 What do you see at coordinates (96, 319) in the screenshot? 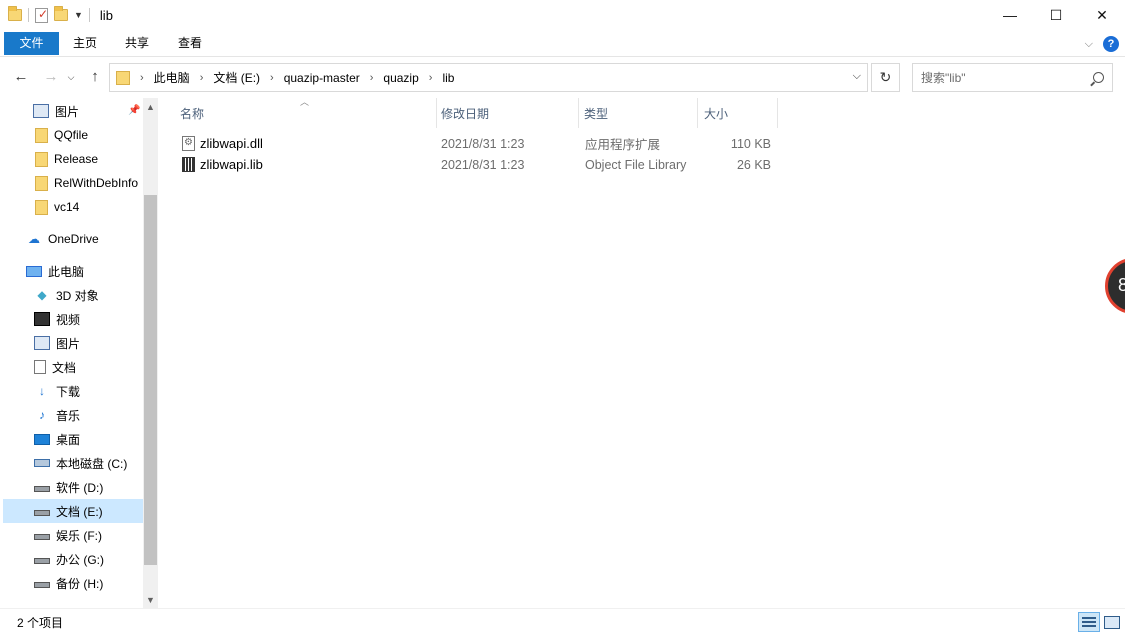
I see `nav-item-videos: 视频` at bounding box center [96, 319].